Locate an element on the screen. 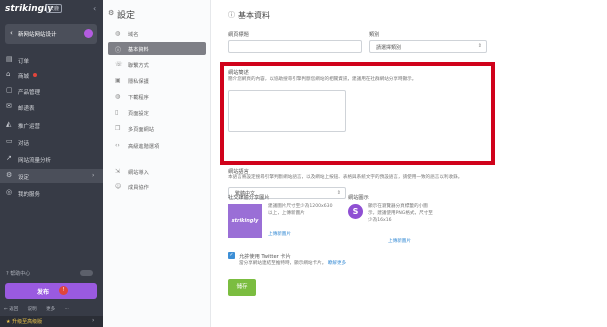  settings-item-label: 高級進階選項 is located at coordinates (144, 147).